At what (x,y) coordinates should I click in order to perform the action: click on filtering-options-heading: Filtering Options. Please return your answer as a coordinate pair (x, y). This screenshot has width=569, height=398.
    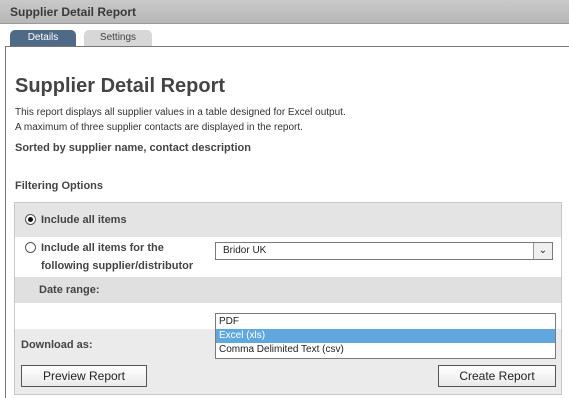
    Looking at the image, I should click on (59, 186).